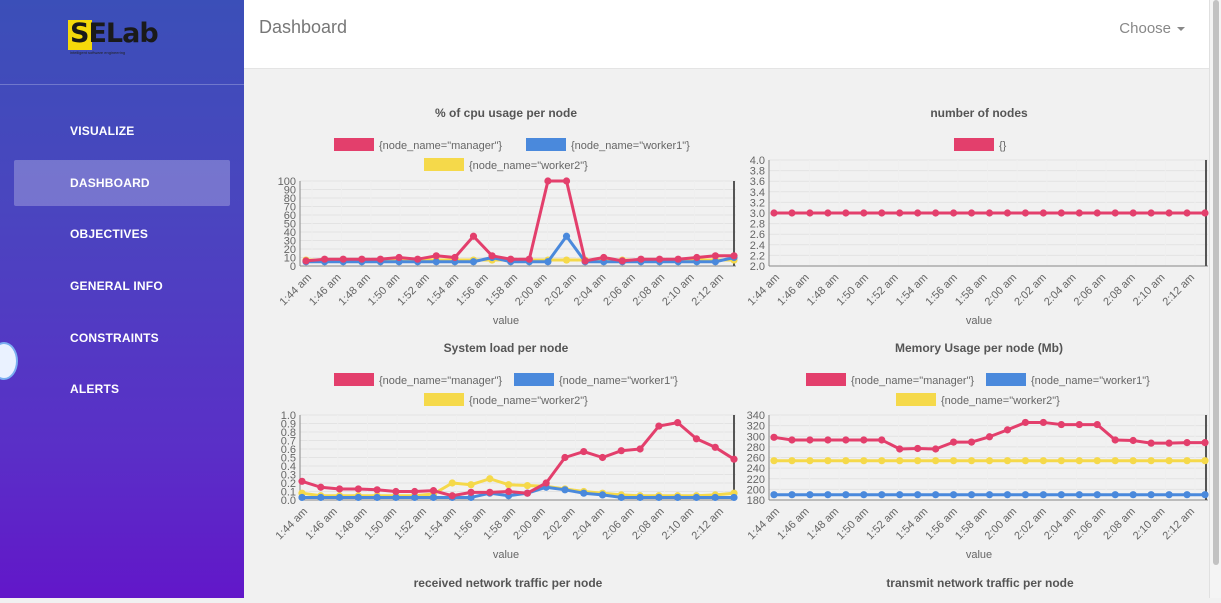 This screenshot has width=1221, height=603. What do you see at coordinates (508, 583) in the screenshot?
I see `chart-title-received-traffic: received network traffic per node` at bounding box center [508, 583].